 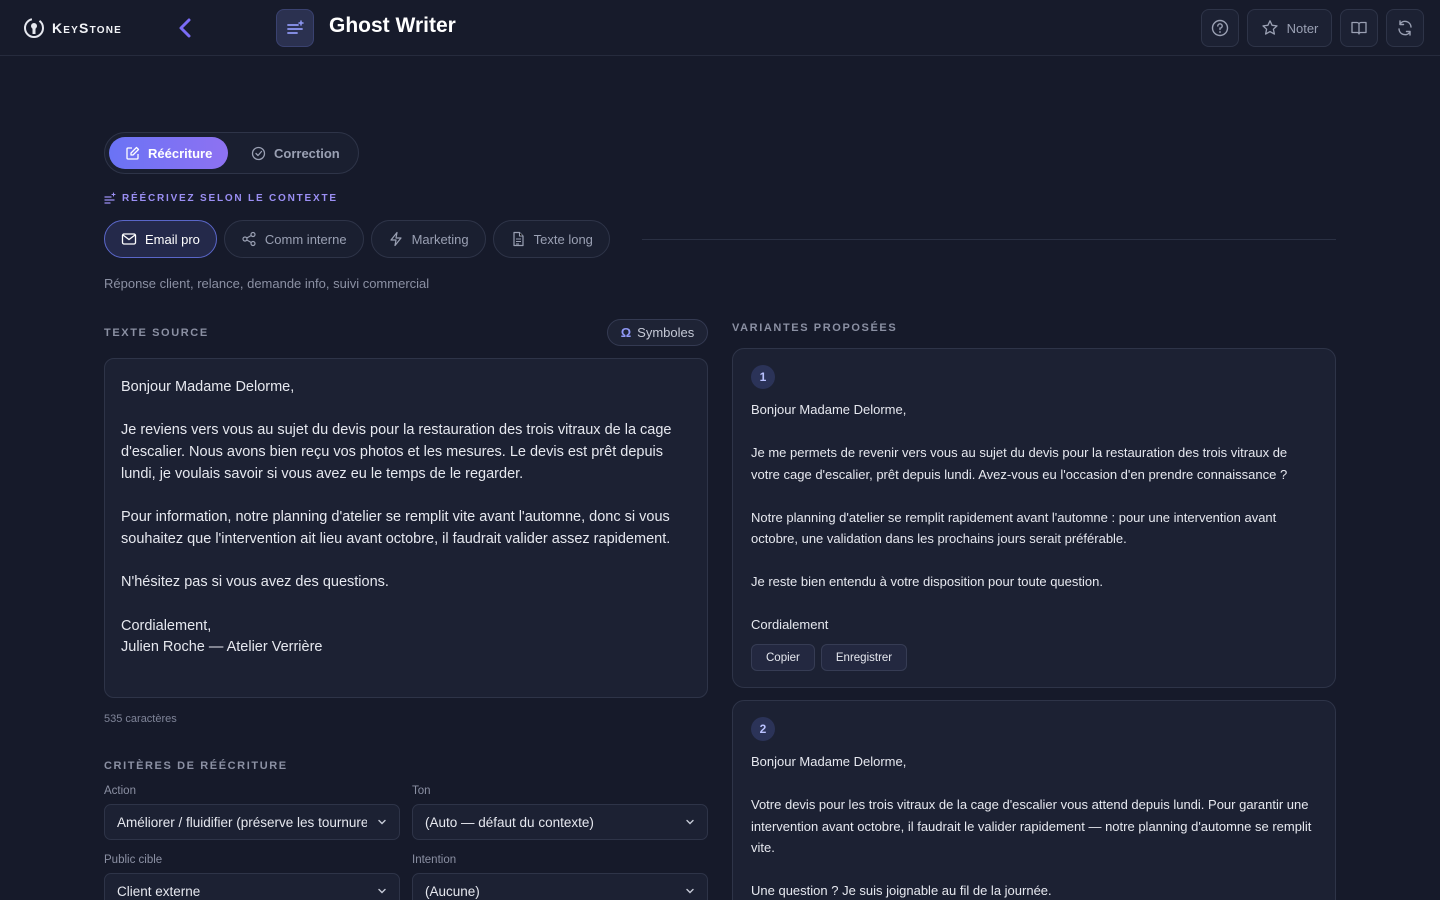 What do you see at coordinates (1269, 27) in the screenshot?
I see `star-icon` at bounding box center [1269, 27].